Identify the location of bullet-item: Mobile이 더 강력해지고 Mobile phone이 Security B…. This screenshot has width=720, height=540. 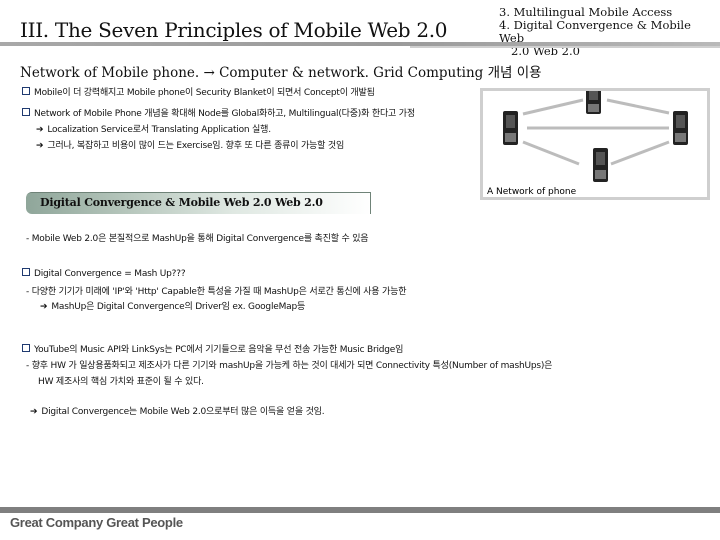
(198, 91).